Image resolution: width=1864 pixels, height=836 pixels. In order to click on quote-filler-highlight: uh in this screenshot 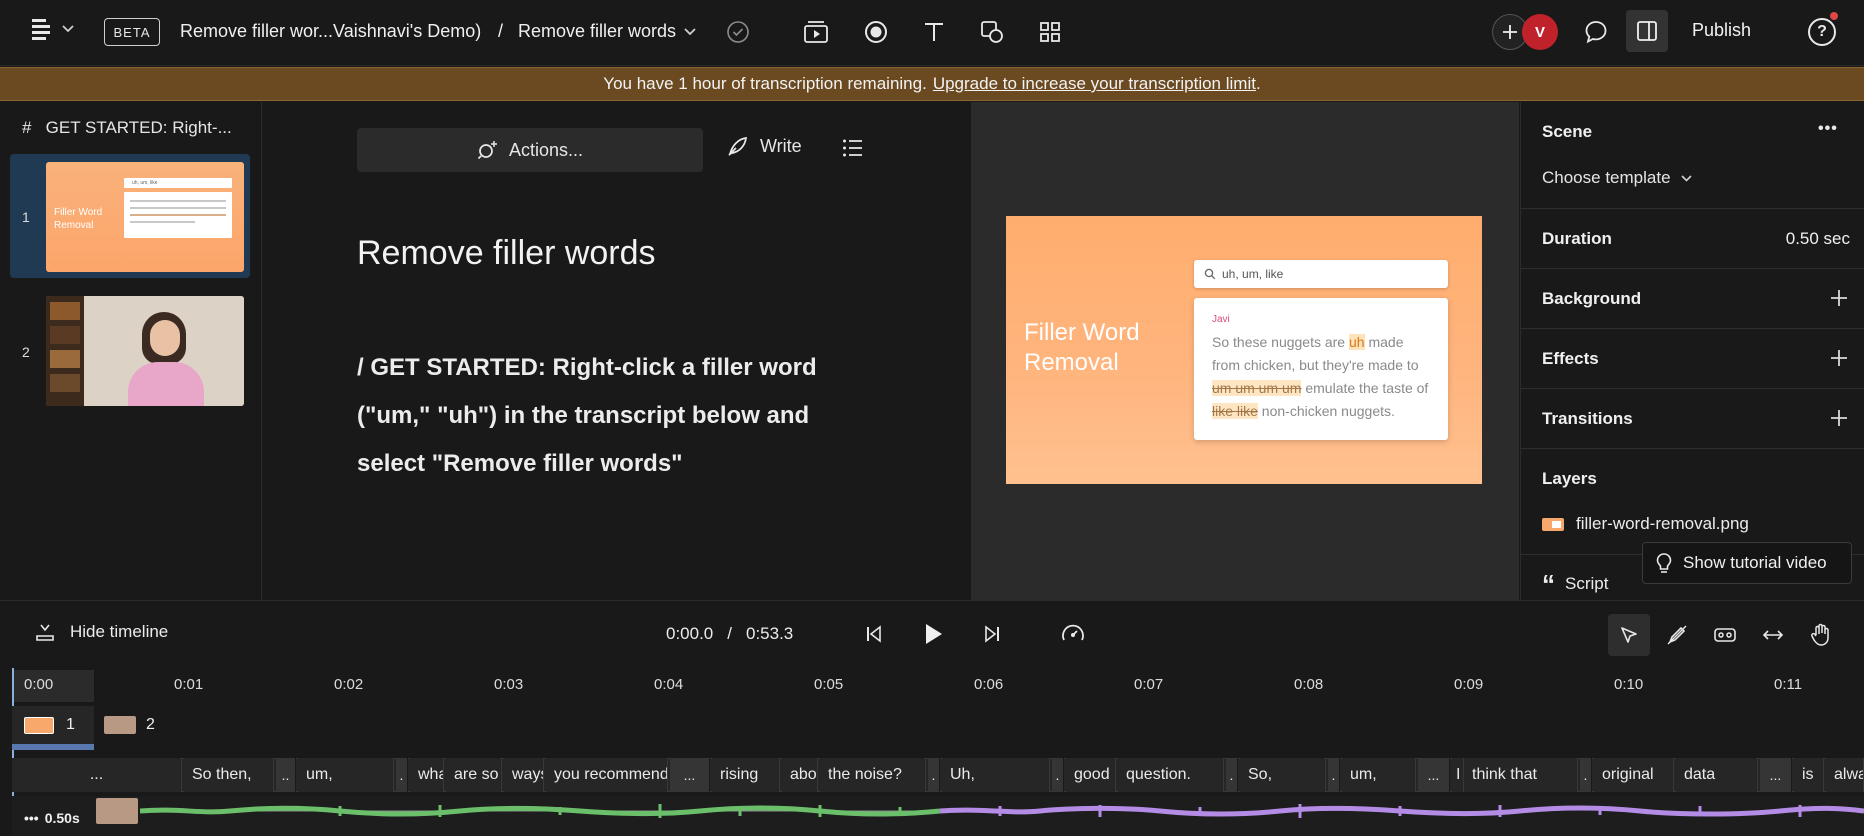, I will do `click(1357, 342)`.